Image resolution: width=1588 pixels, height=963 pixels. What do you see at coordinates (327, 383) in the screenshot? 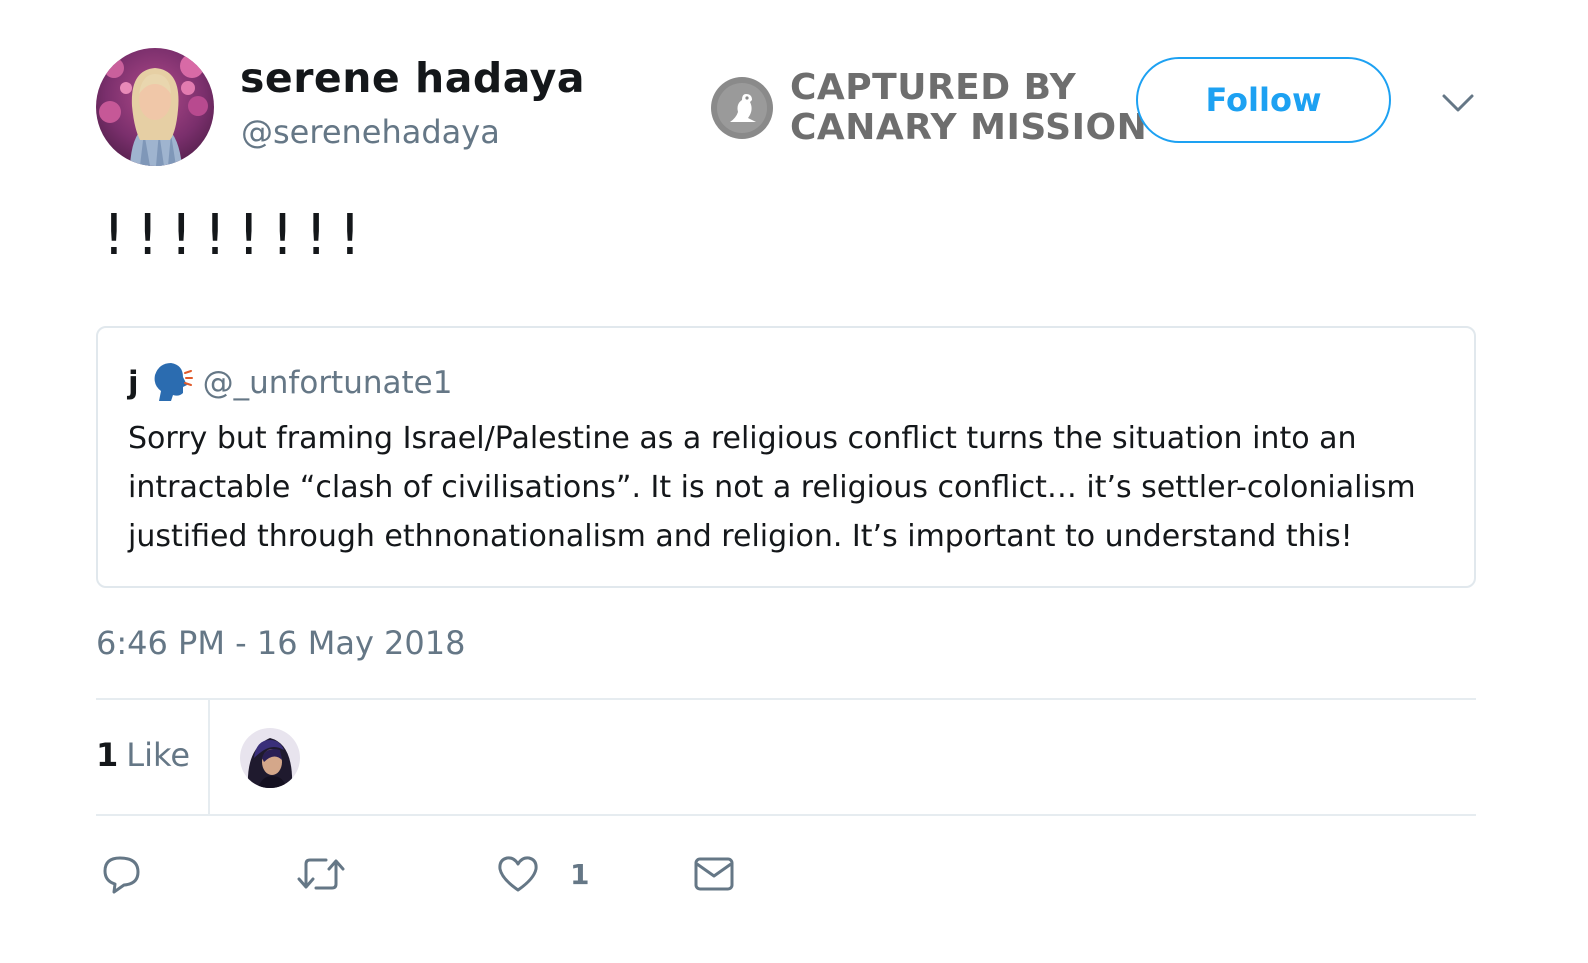
I see `quoted-tweet-handle: @_unfortunate1` at bounding box center [327, 383].